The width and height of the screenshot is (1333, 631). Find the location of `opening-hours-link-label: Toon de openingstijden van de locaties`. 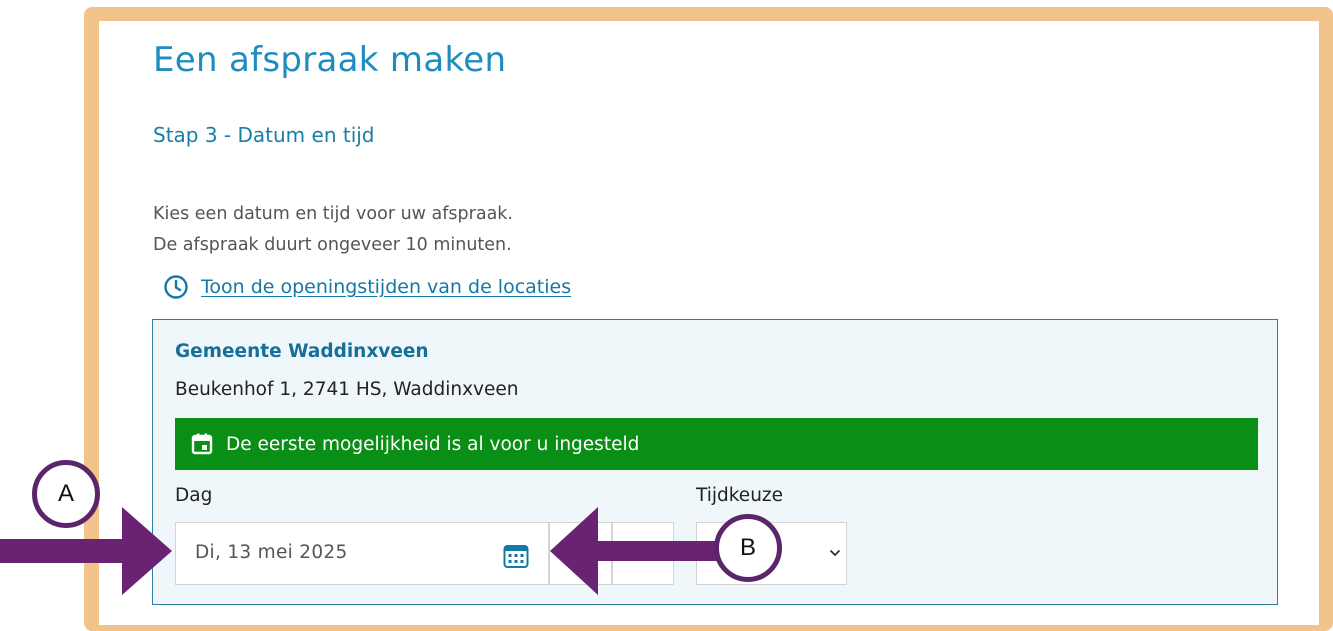

opening-hours-link-label: Toon de openingstijden van de locaties is located at coordinates (386, 287).